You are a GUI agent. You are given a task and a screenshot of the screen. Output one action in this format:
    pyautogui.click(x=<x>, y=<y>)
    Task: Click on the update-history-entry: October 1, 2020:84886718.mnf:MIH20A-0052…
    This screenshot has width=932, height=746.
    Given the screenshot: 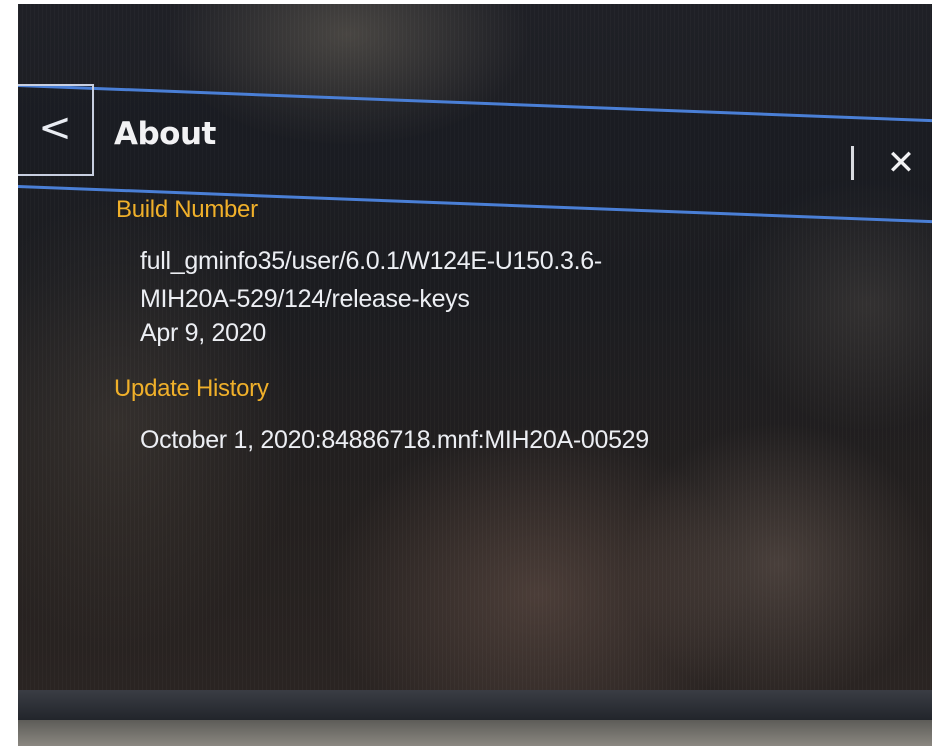 What is the action you would take?
    pyautogui.click(x=394, y=440)
    